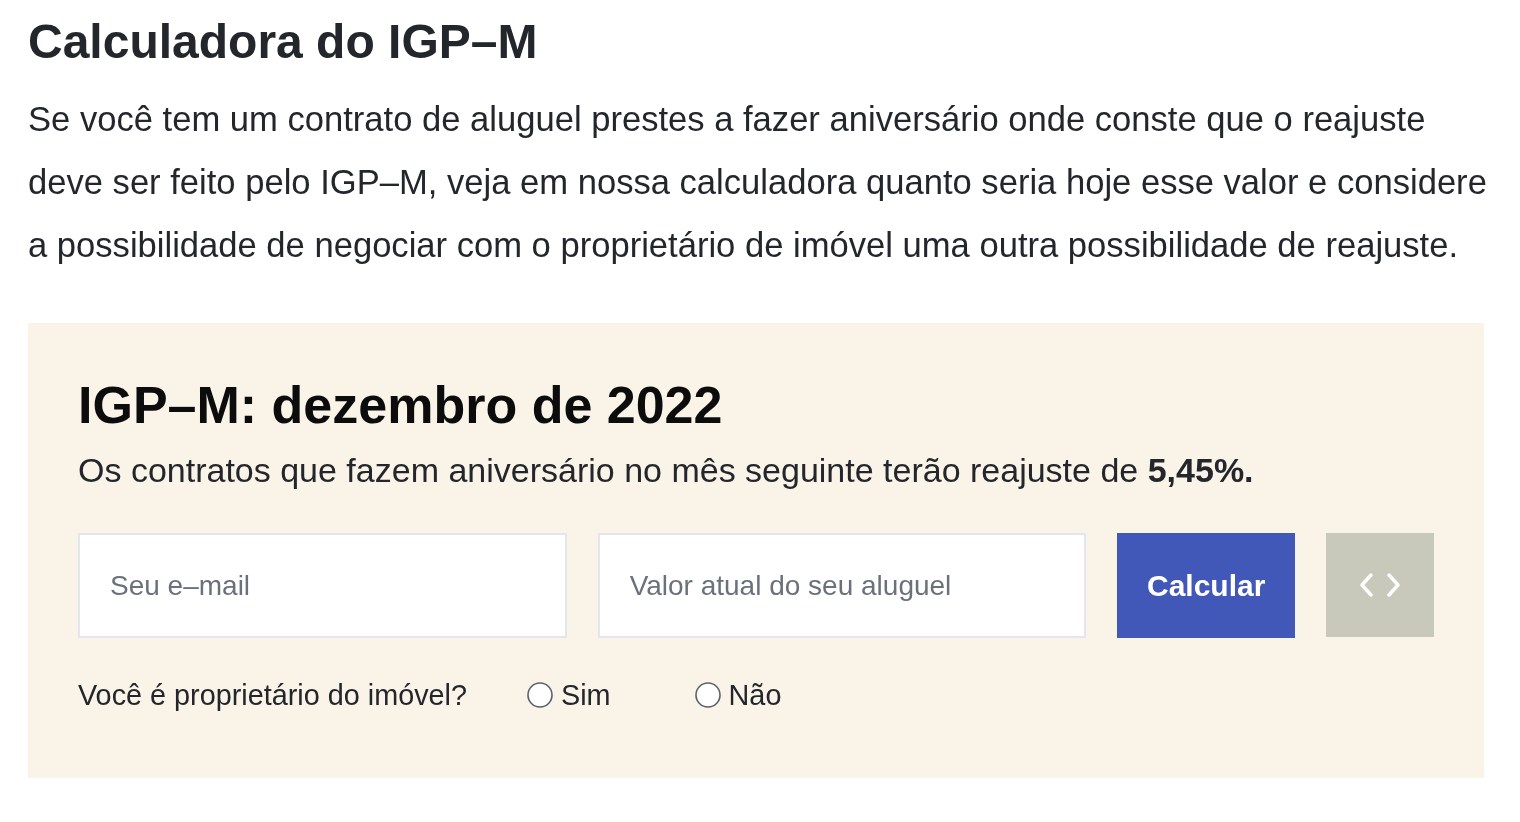 The height and width of the screenshot is (822, 1520). What do you see at coordinates (401, 405) in the screenshot?
I see `calculator-title: IGP–M: dezembro de 2022` at bounding box center [401, 405].